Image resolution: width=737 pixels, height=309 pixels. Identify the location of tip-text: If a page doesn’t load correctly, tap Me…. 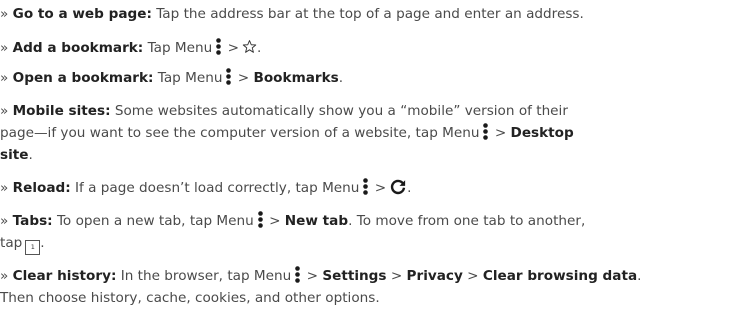
(217, 188).